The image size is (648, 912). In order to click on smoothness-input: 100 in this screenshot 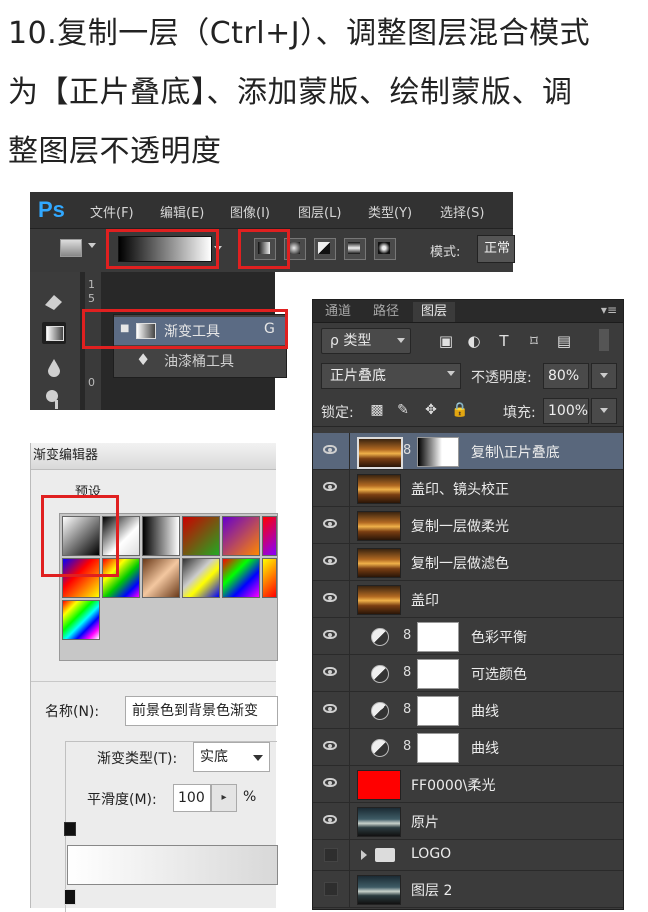, I will do `click(192, 798)`.